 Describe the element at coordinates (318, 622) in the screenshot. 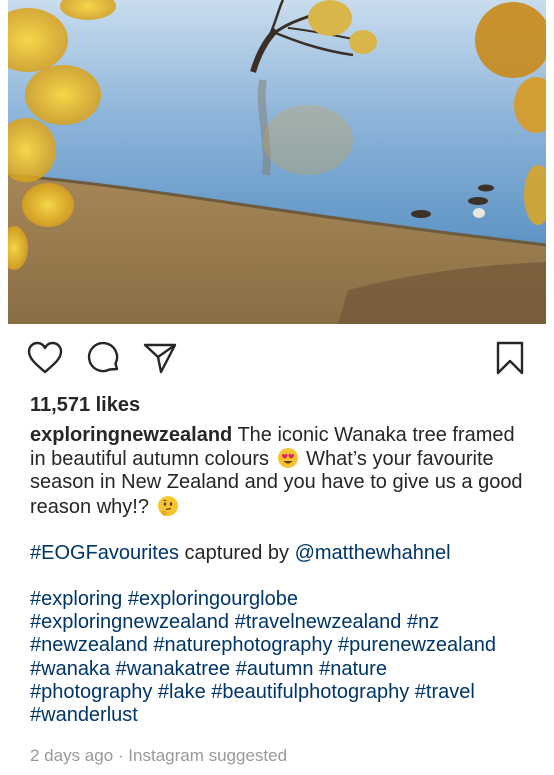

I see `hashtag-link: #travelnewzealand` at that location.